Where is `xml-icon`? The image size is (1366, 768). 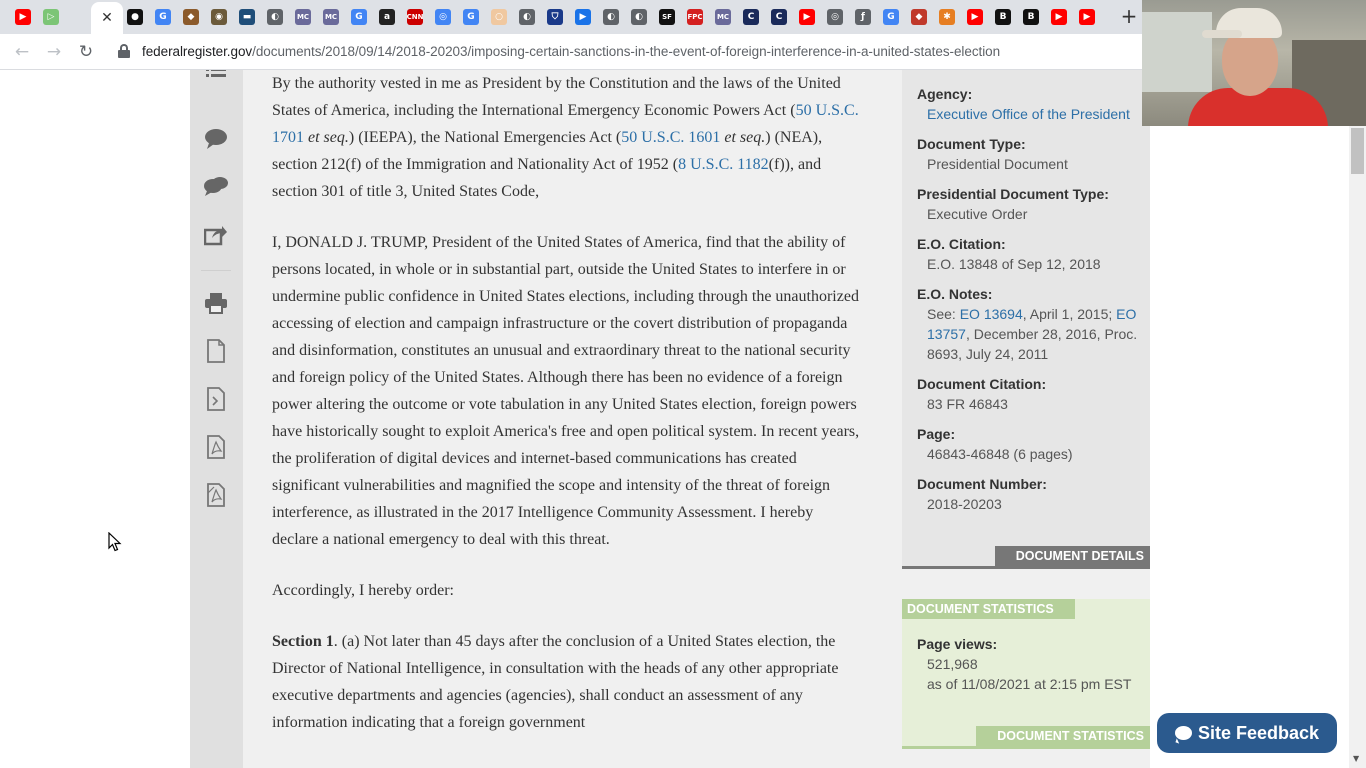
xml-icon is located at coordinates (216, 399).